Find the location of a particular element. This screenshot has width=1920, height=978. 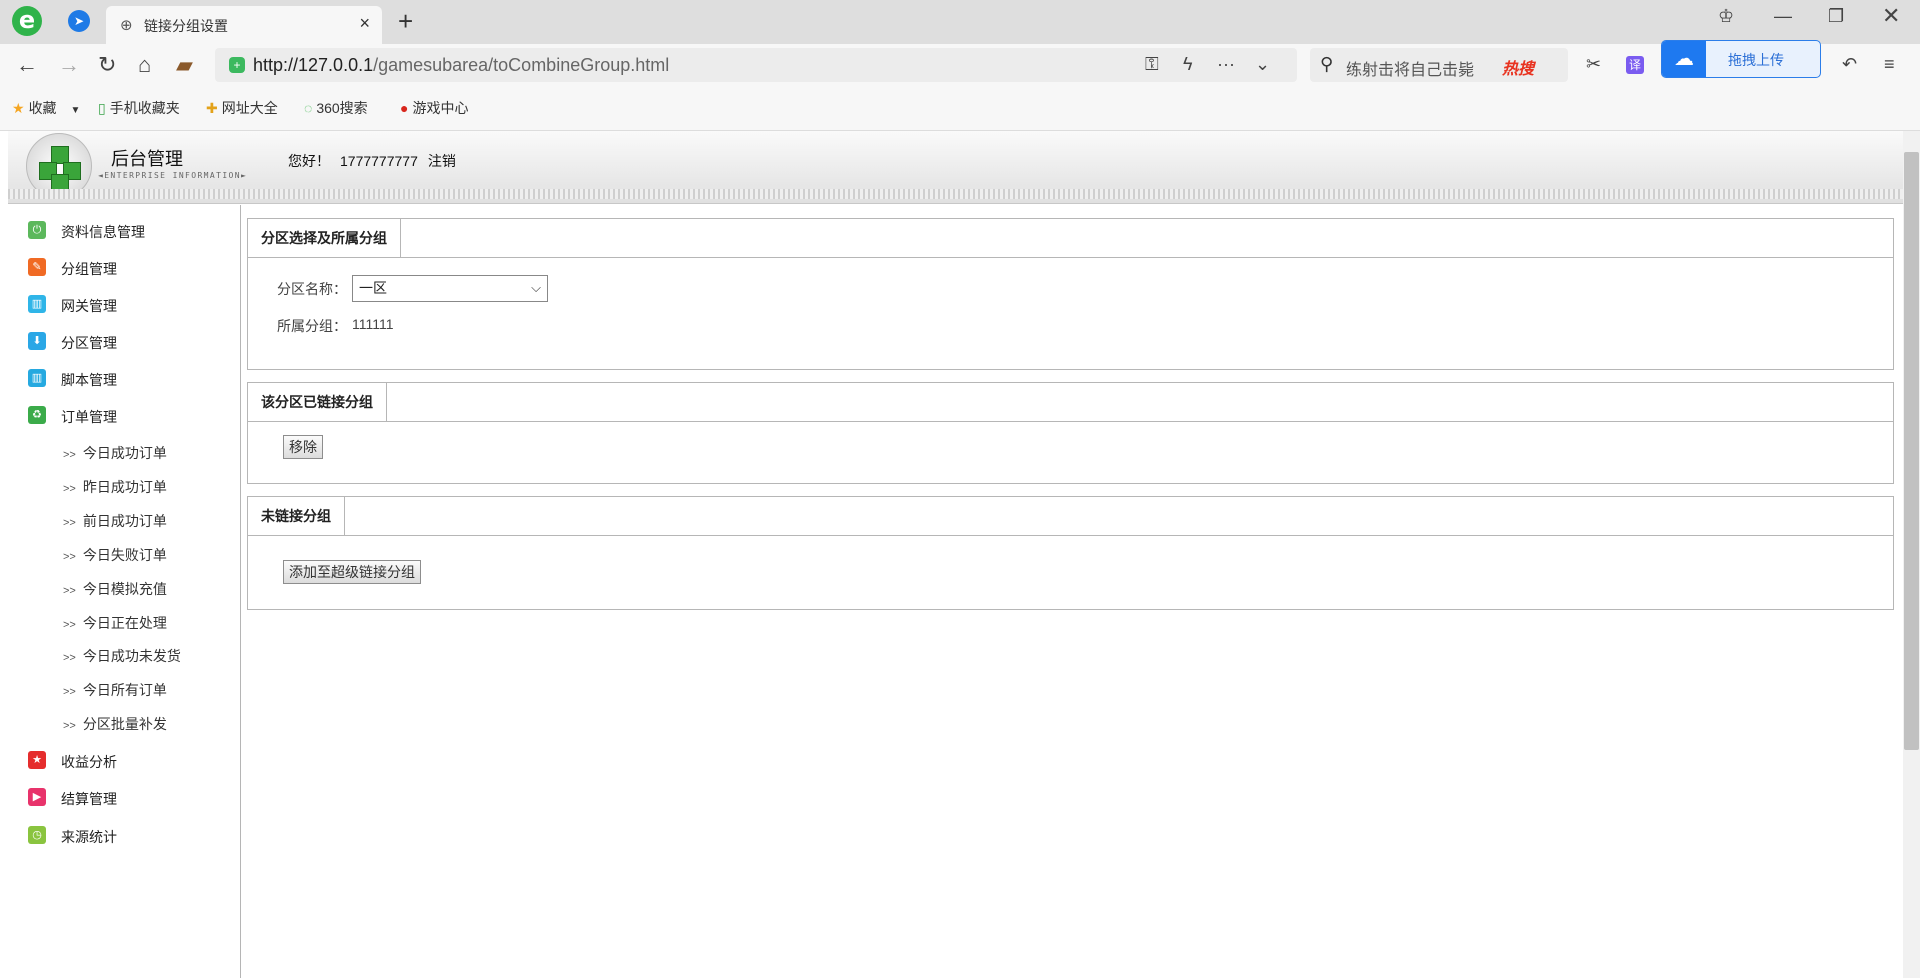

menu-icon: ≡ is located at coordinates (1889, 64).